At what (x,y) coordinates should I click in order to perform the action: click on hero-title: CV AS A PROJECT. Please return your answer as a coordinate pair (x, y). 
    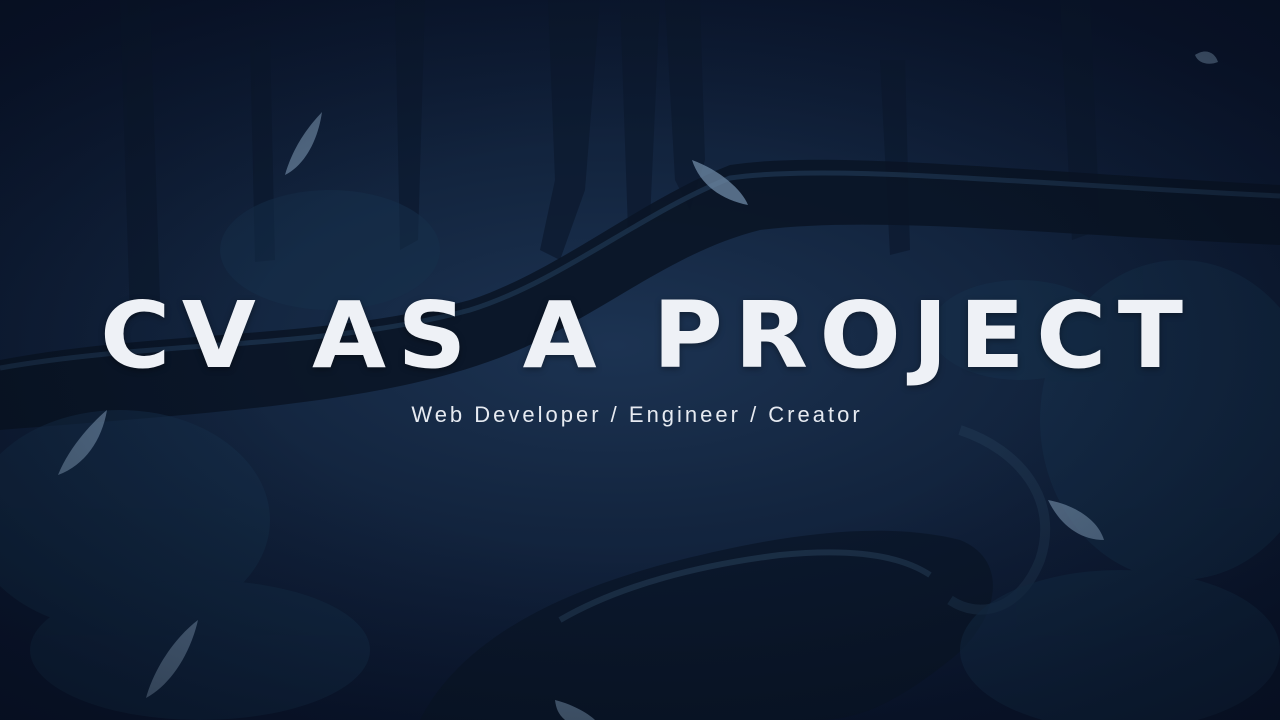
    Looking at the image, I should click on (647, 335).